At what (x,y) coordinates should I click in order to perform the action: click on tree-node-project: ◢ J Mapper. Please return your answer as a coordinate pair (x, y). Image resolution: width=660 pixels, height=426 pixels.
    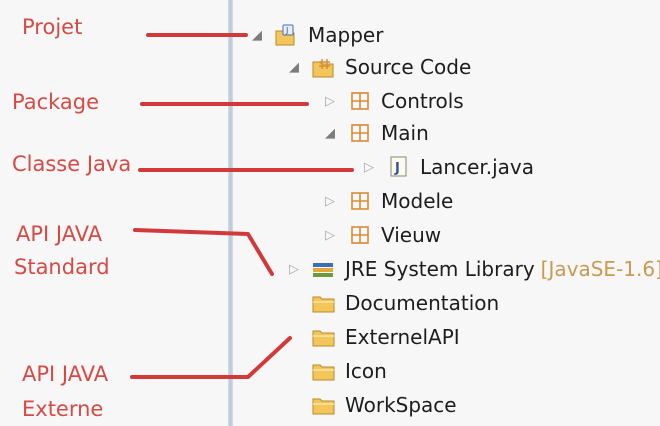
    Looking at the image, I should click on (314, 35).